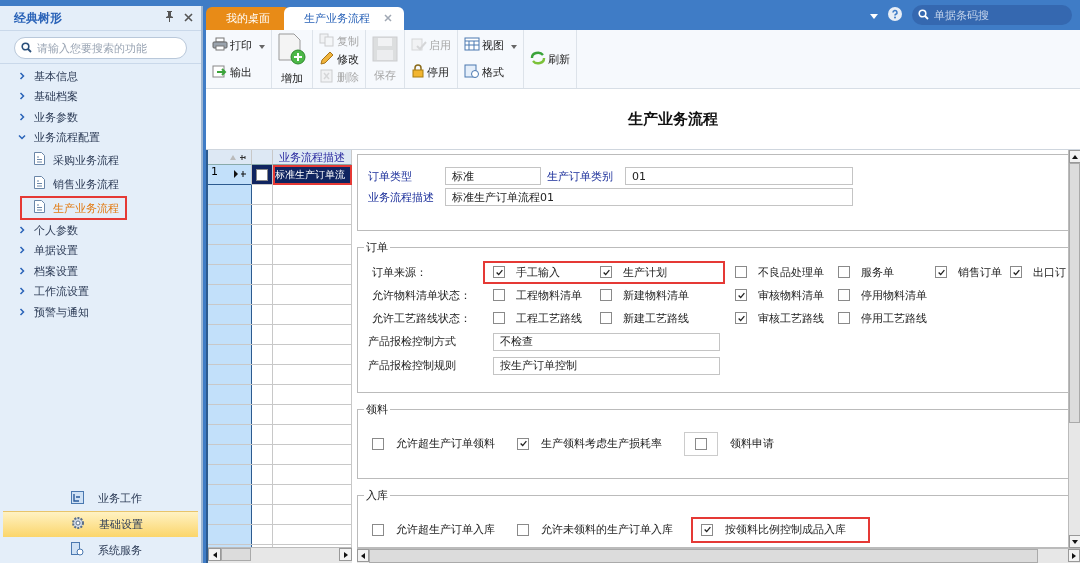  What do you see at coordinates (100, 312) in the screenshot?
I see `tree-item: 预警与通知` at bounding box center [100, 312].